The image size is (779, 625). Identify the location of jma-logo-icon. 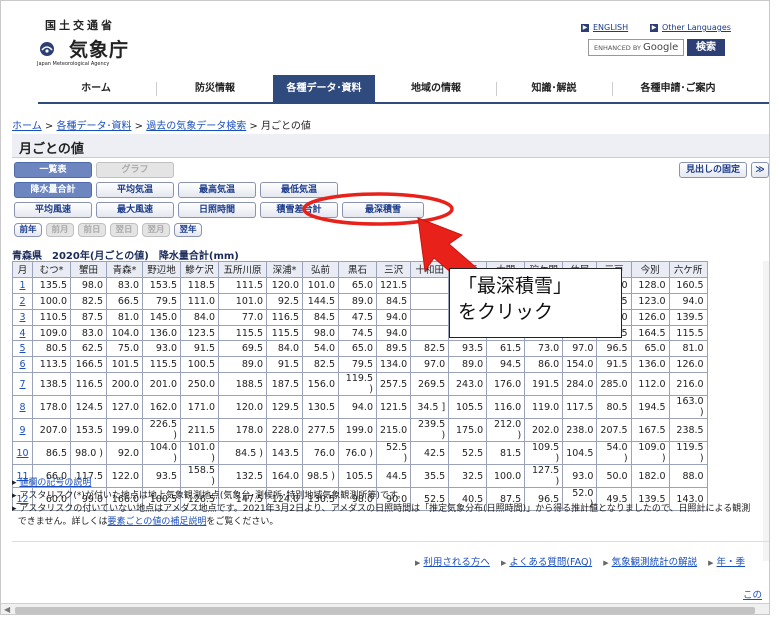
(51, 49).